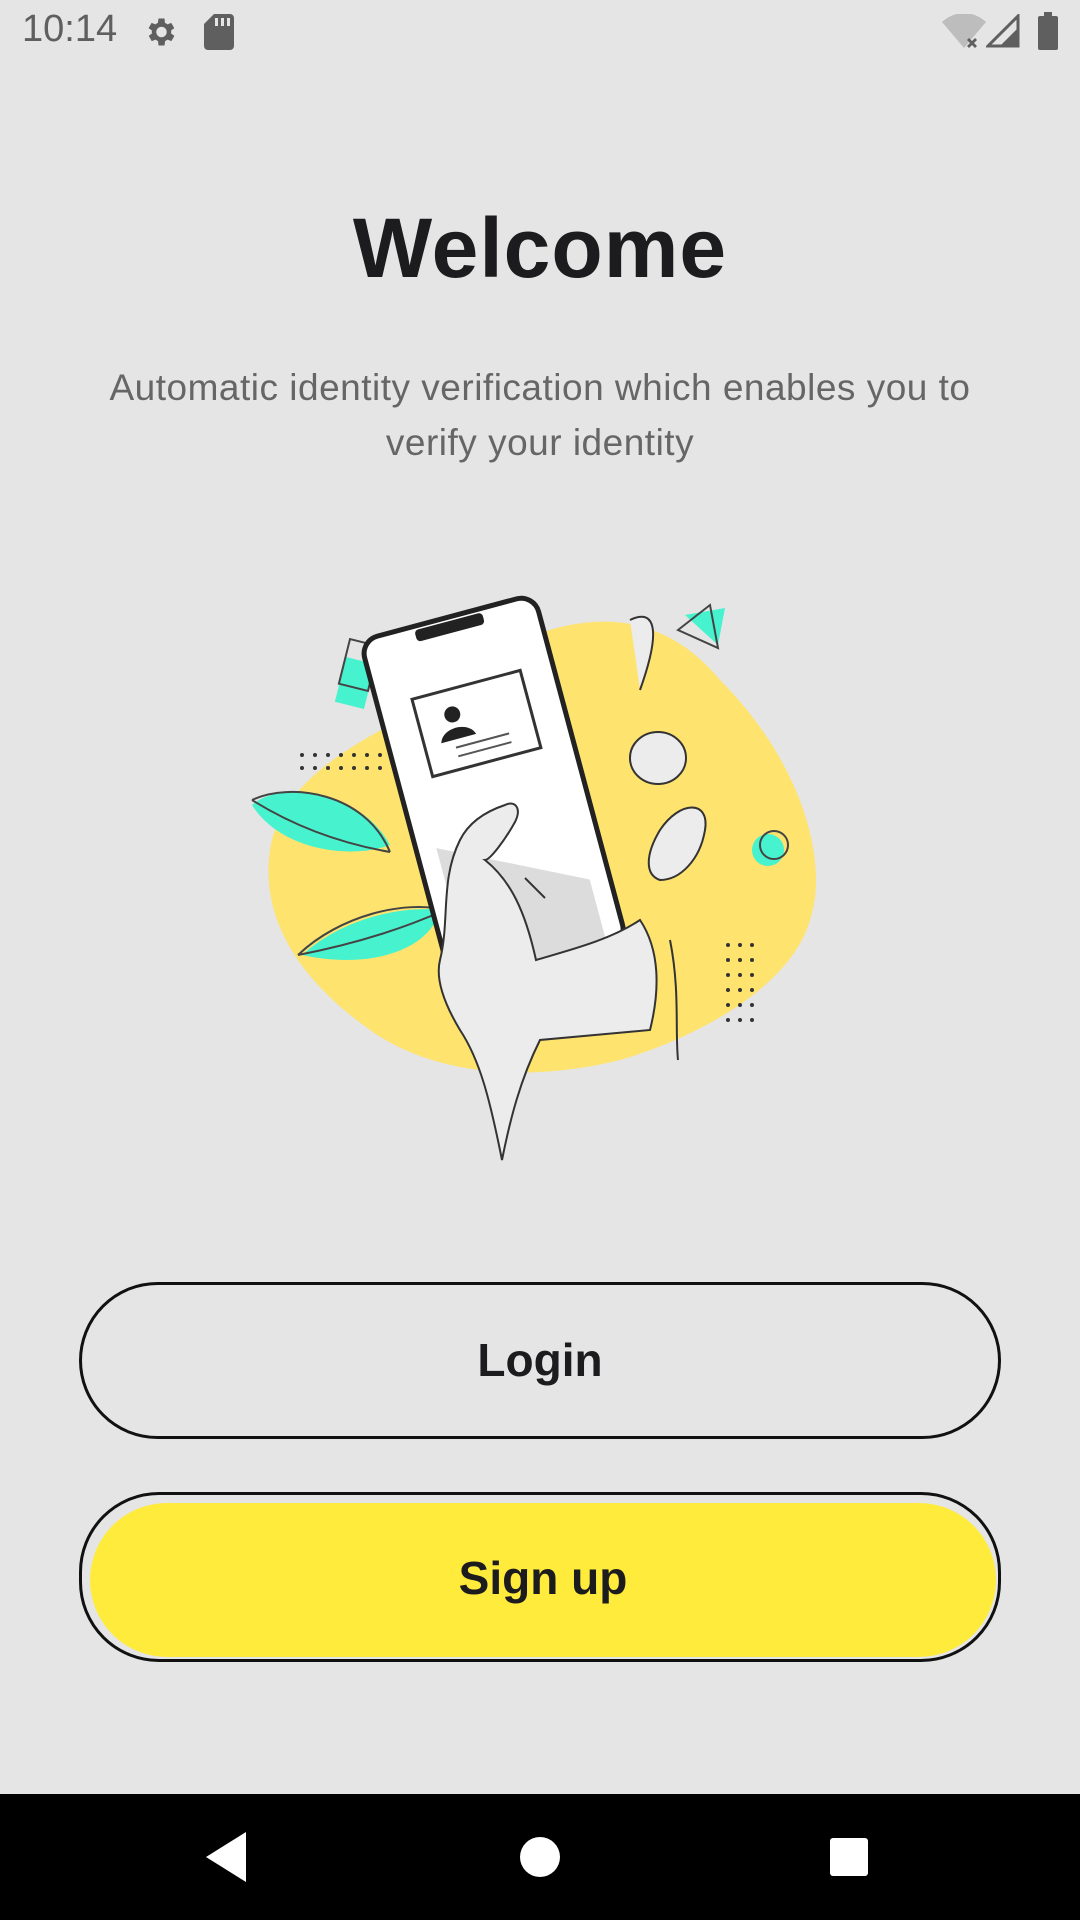 The height and width of the screenshot is (1920, 1080). I want to click on home-icon, so click(540, 1857).